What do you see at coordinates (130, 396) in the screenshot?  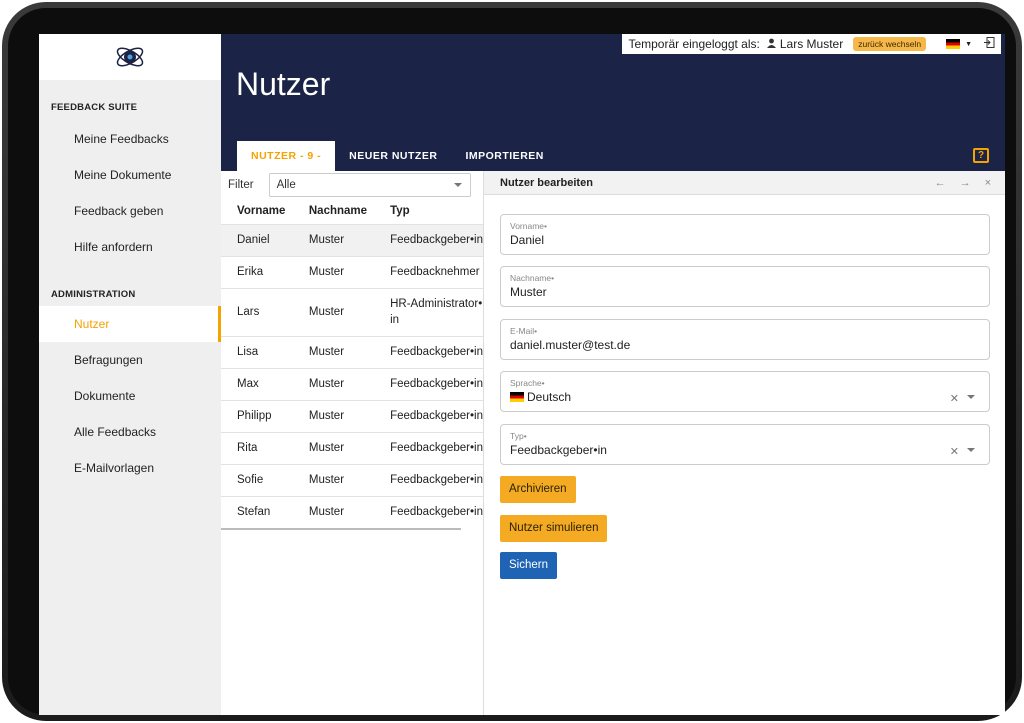 I see `sidebar-item-dokumente: Dokumente` at bounding box center [130, 396].